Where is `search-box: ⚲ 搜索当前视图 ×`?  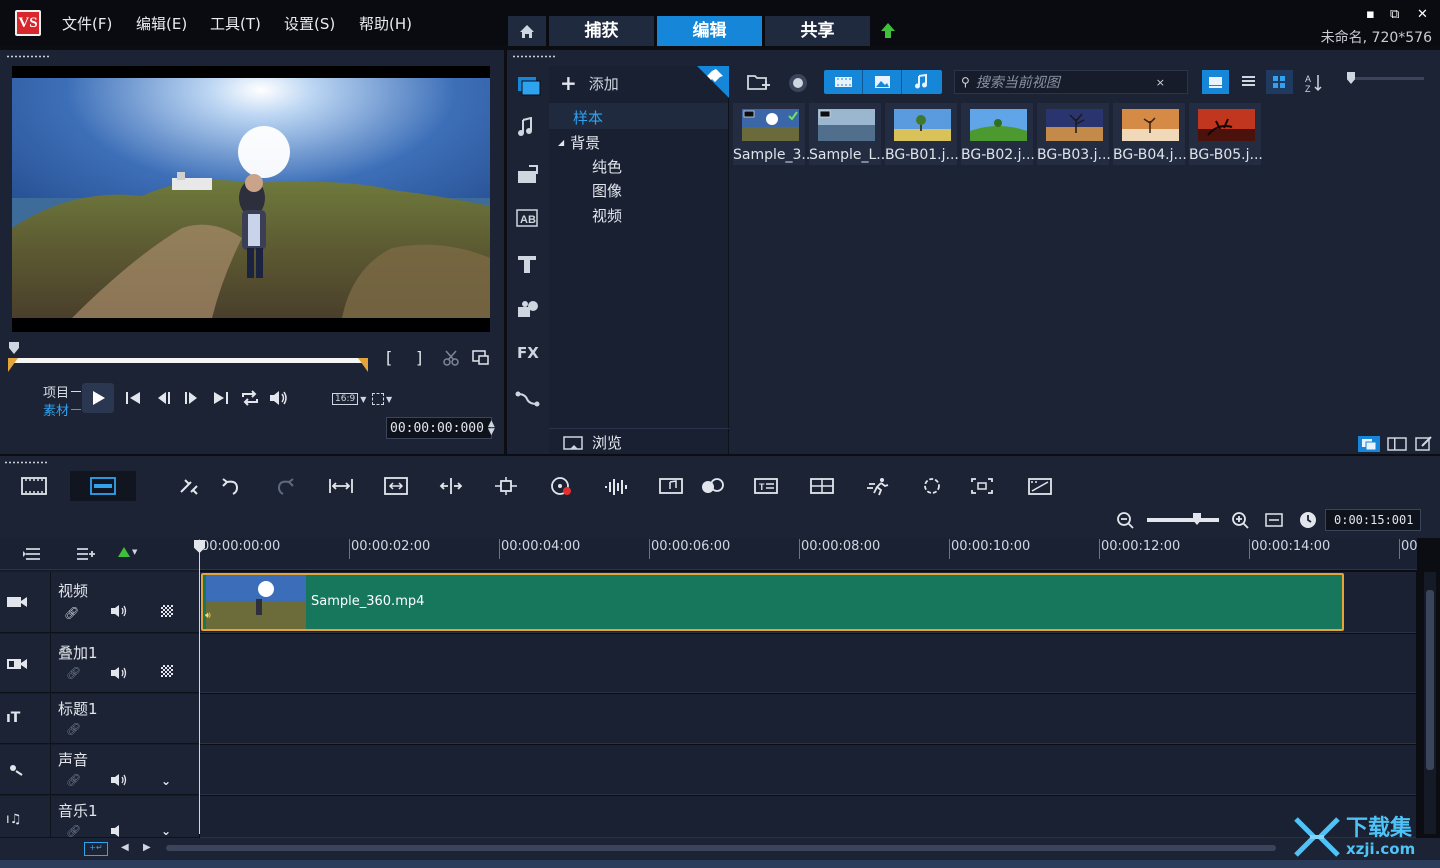 search-box: ⚲ 搜索当前视图 × is located at coordinates (1071, 82).